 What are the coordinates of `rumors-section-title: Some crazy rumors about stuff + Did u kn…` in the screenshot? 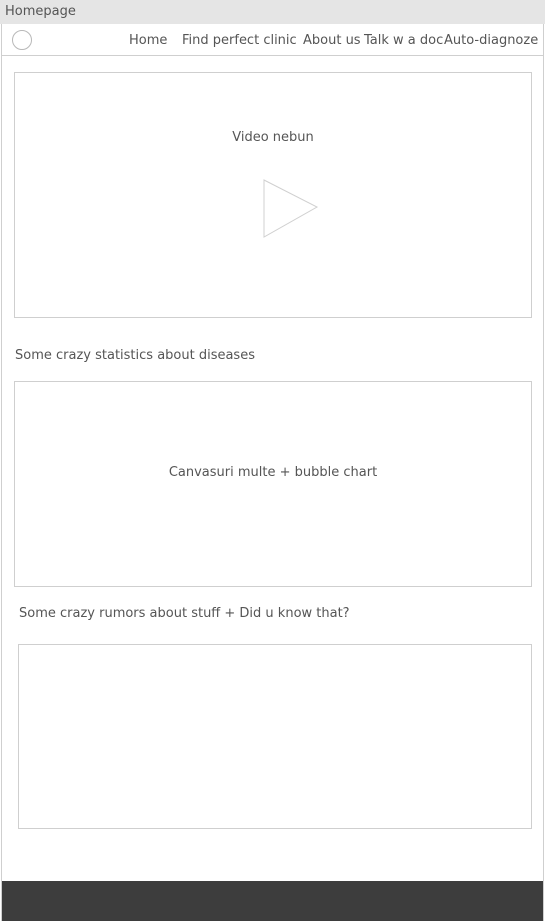 It's located at (184, 613).